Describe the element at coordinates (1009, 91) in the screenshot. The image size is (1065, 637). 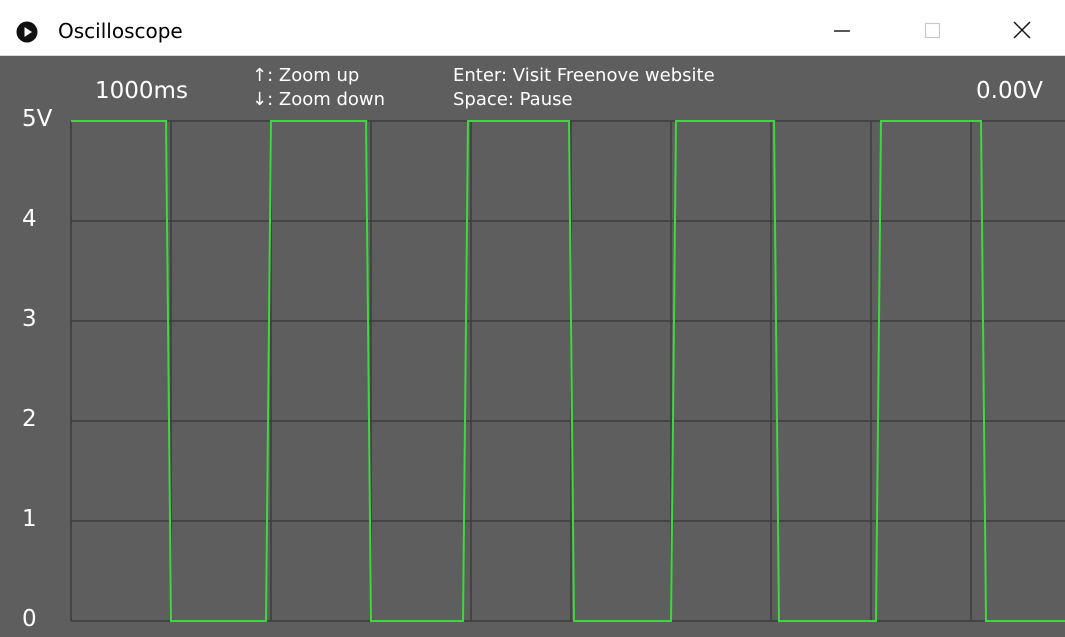
I see `voltage-readout: 0.00V` at that location.